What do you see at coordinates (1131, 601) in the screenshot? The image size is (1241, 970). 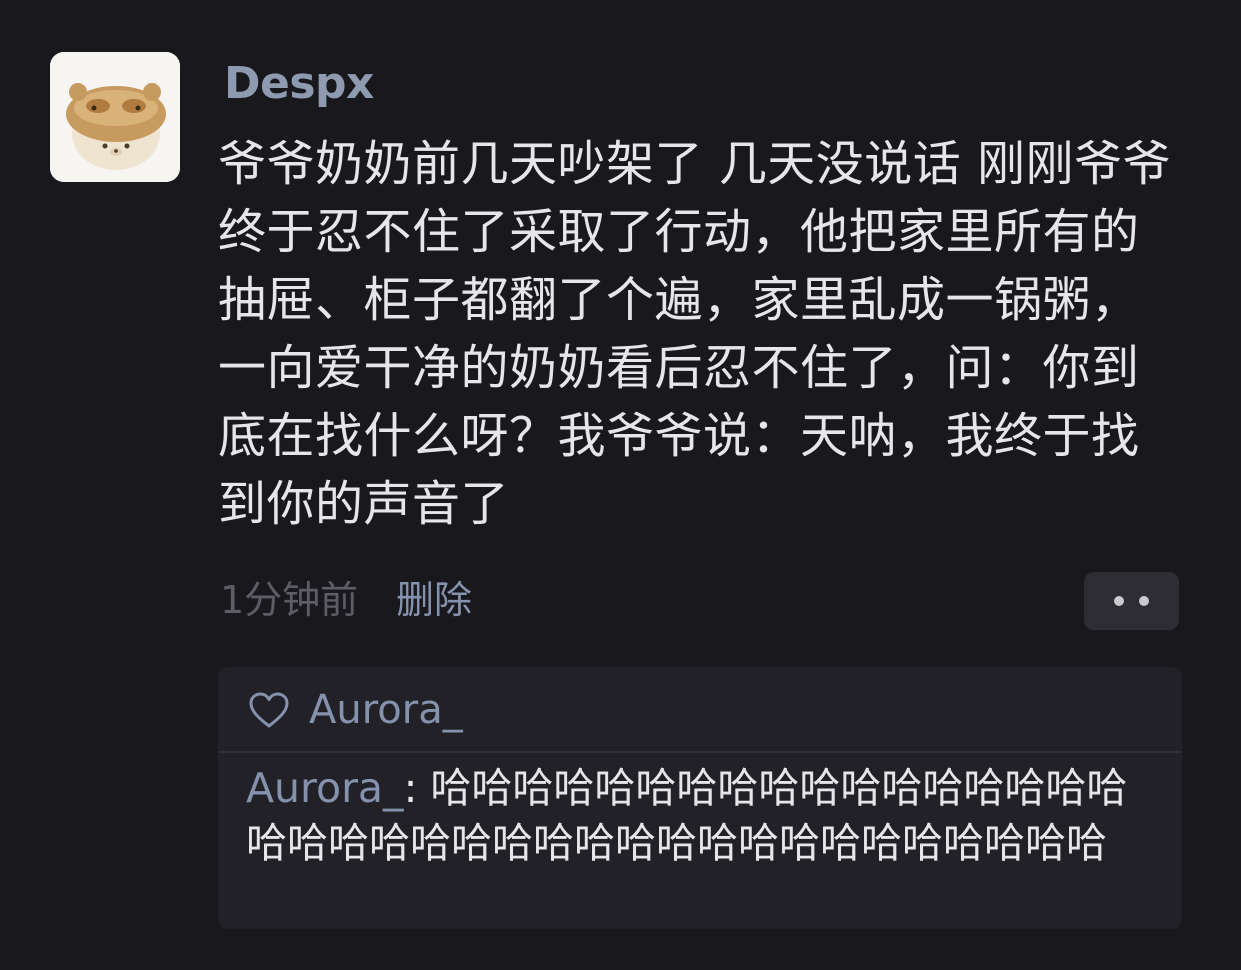 I see `more-options-button` at bounding box center [1131, 601].